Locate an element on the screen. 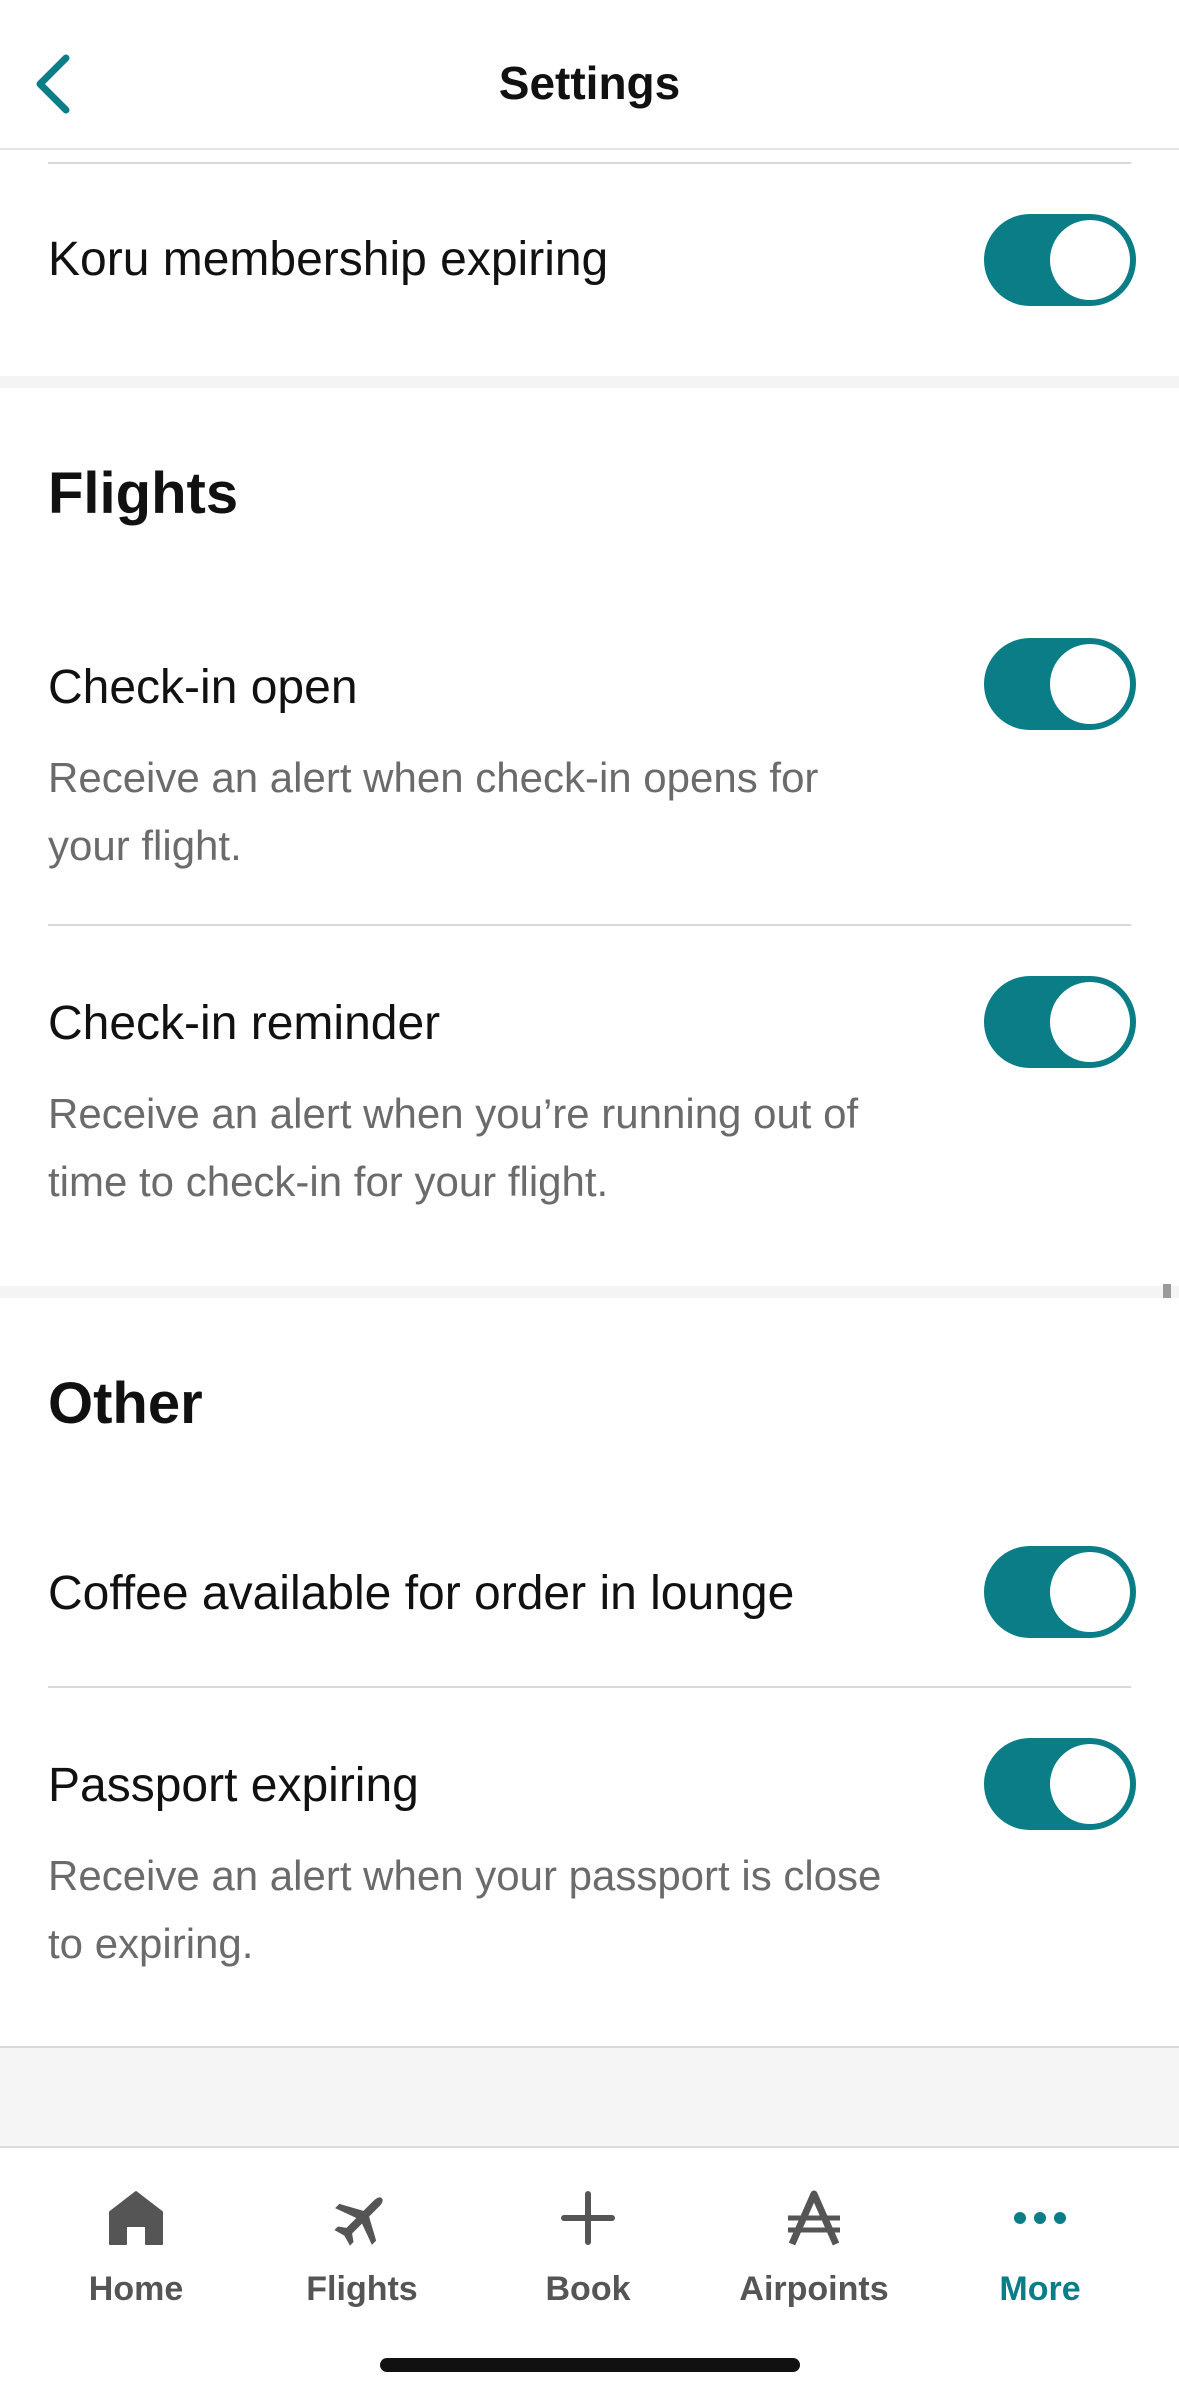  tab-label: Home is located at coordinates (136, 2289).